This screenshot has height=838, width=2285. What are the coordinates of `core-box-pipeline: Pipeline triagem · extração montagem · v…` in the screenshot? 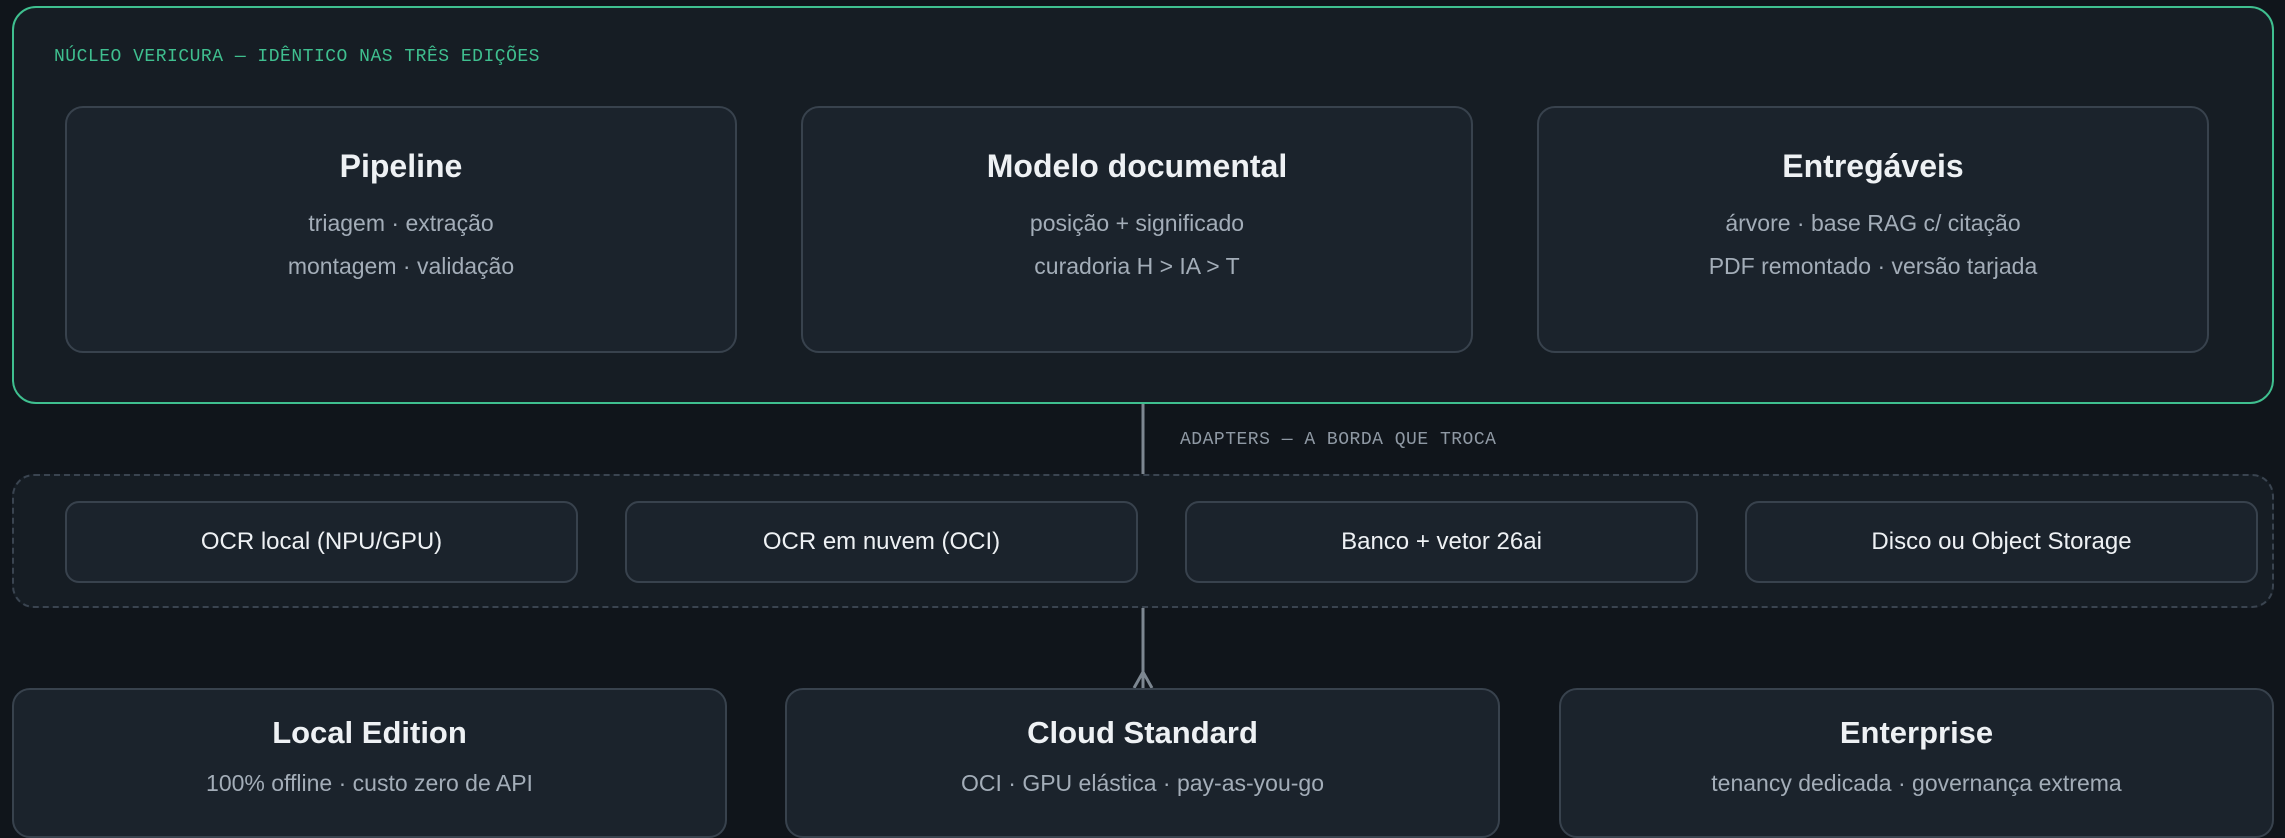 It's located at (401, 229).